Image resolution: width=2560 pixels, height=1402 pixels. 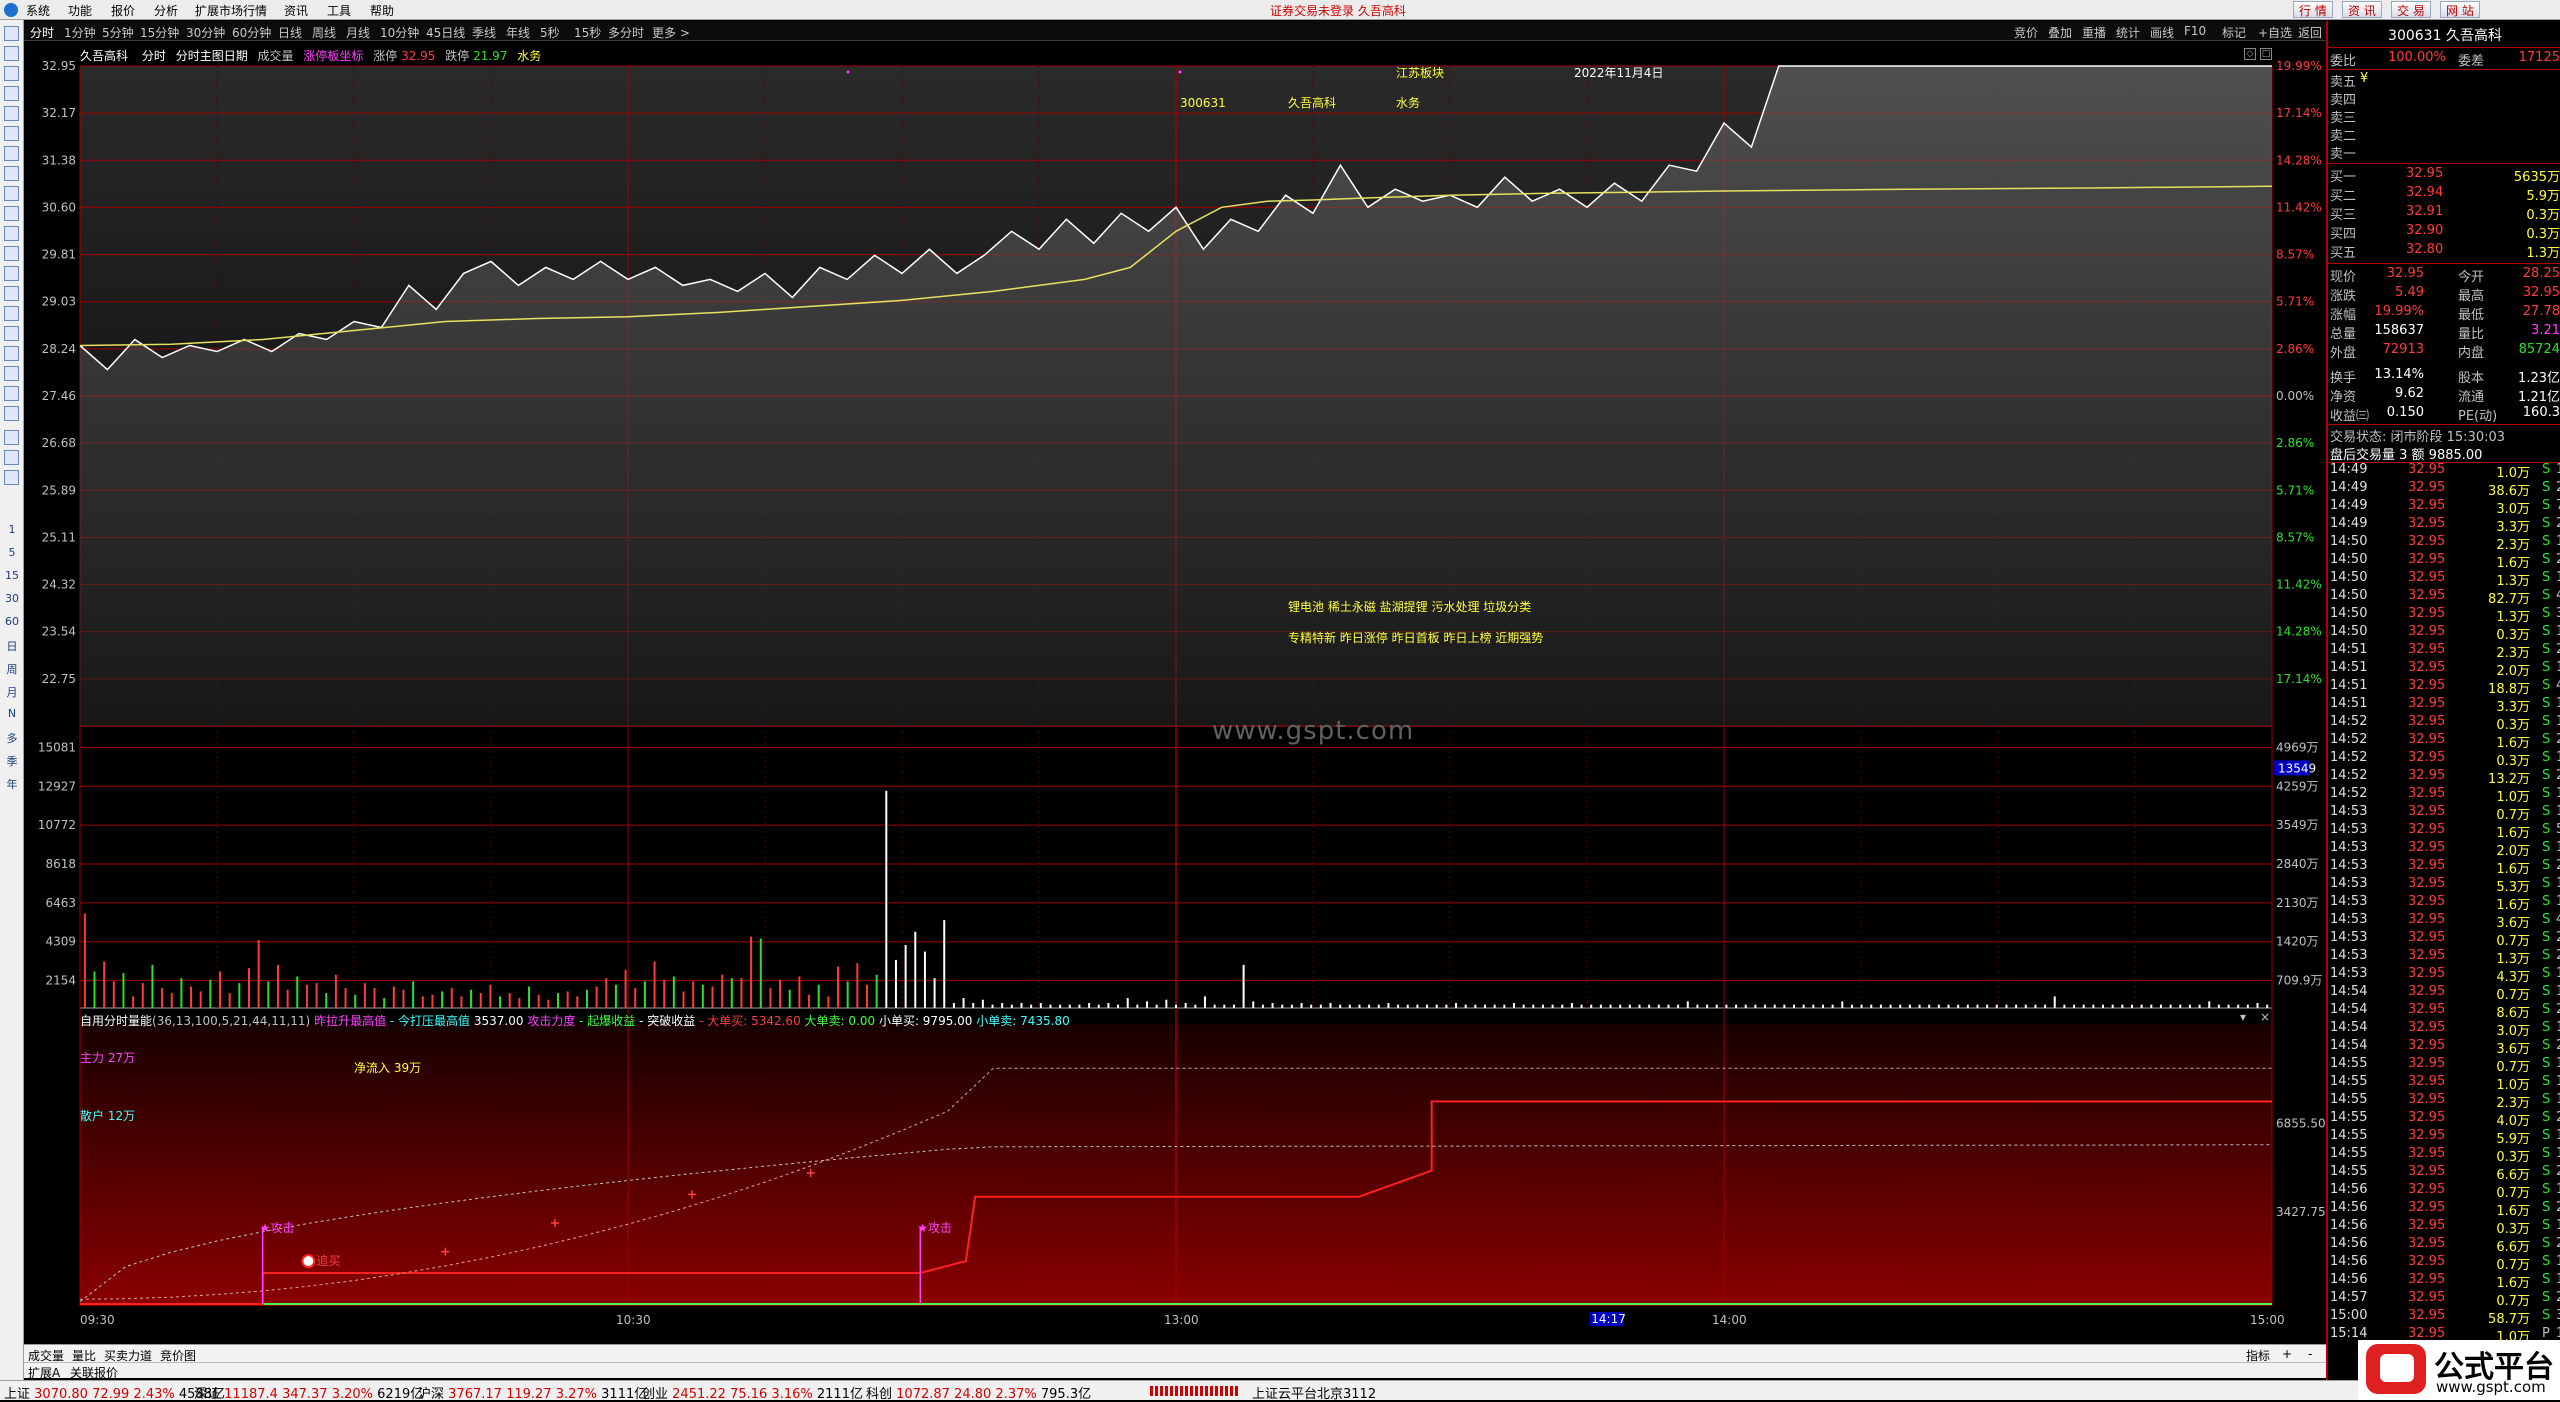 I want to click on index-quote: 上证 3070.80 72.99 2.43% 4588亿, so click(x=114, y=1392).